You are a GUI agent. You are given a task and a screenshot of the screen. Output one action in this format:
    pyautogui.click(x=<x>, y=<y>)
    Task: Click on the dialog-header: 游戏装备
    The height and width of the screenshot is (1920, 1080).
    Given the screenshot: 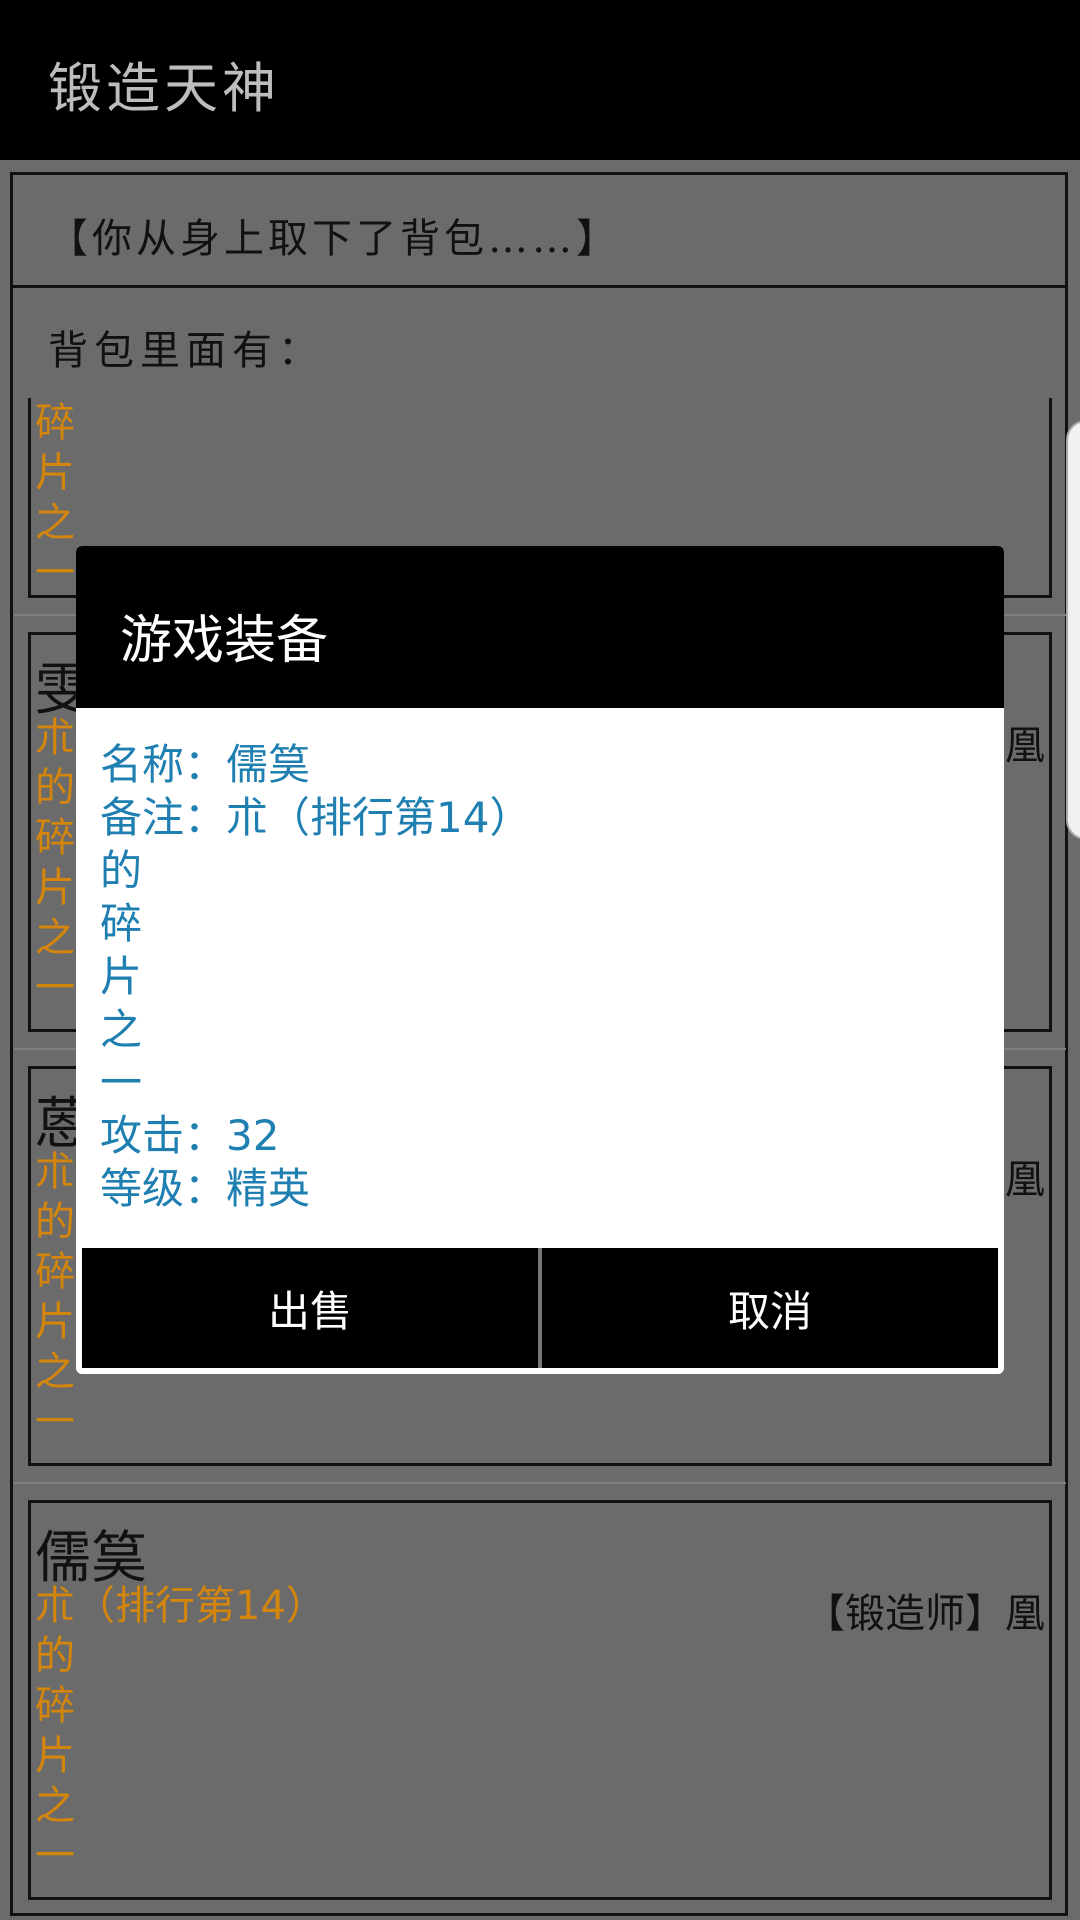 What is the action you would take?
    pyautogui.click(x=540, y=627)
    